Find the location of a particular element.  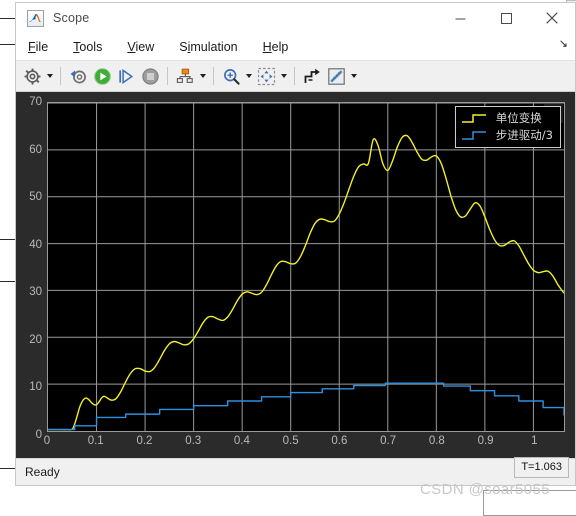

minimize-button is located at coordinates (460, 18).